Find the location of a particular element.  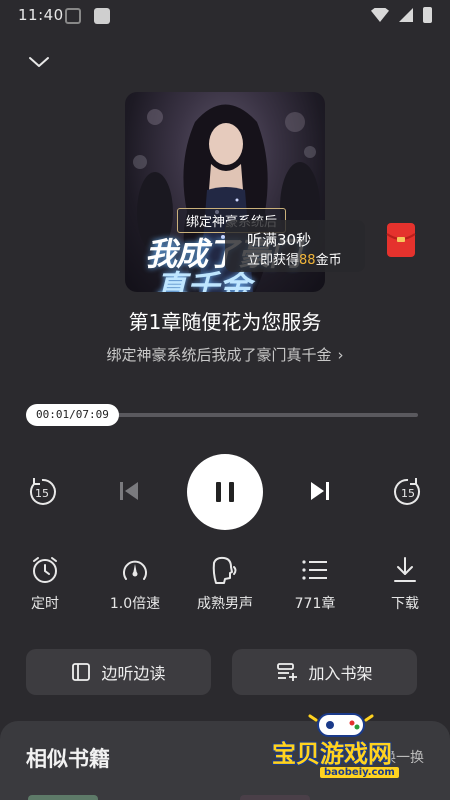

status-indicators is located at coordinates (401, 15).